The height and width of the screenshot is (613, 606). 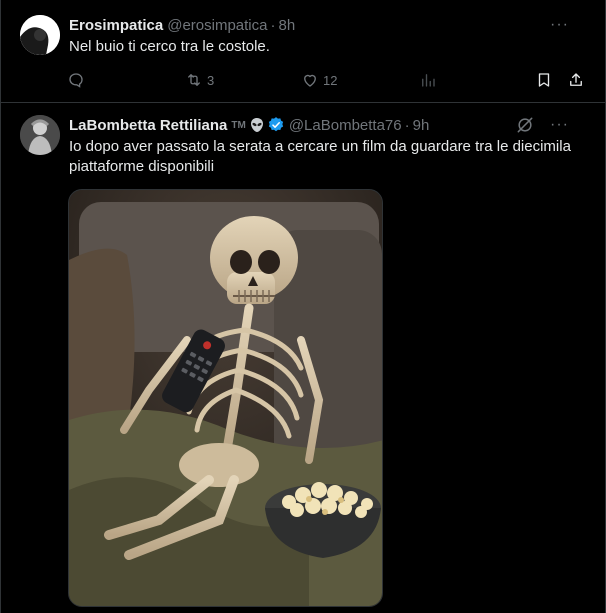 What do you see at coordinates (345, 125) in the screenshot?
I see `user-handle: @LaBombetta76` at bounding box center [345, 125].